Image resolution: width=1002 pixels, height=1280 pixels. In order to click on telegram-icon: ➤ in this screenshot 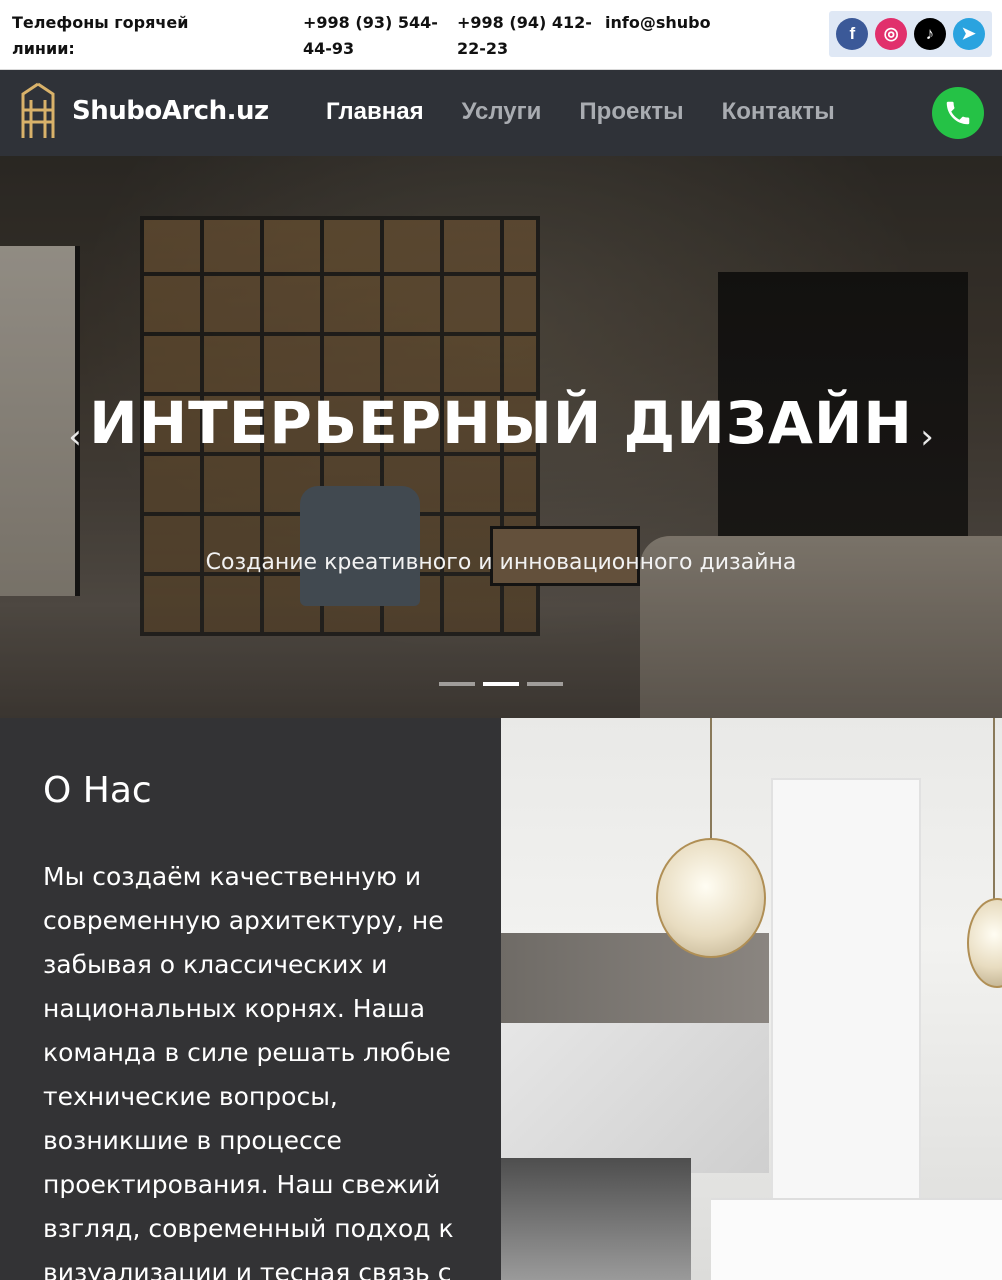, I will do `click(968, 34)`.